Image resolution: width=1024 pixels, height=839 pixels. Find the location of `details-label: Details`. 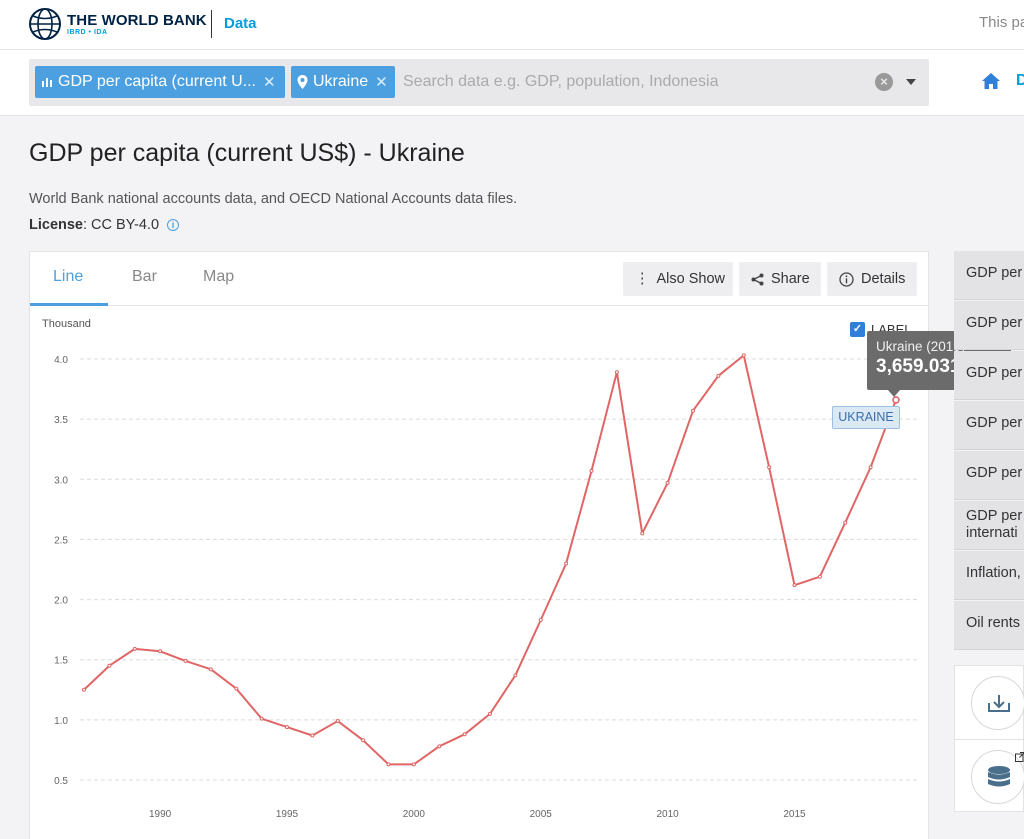

details-label: Details is located at coordinates (883, 279).